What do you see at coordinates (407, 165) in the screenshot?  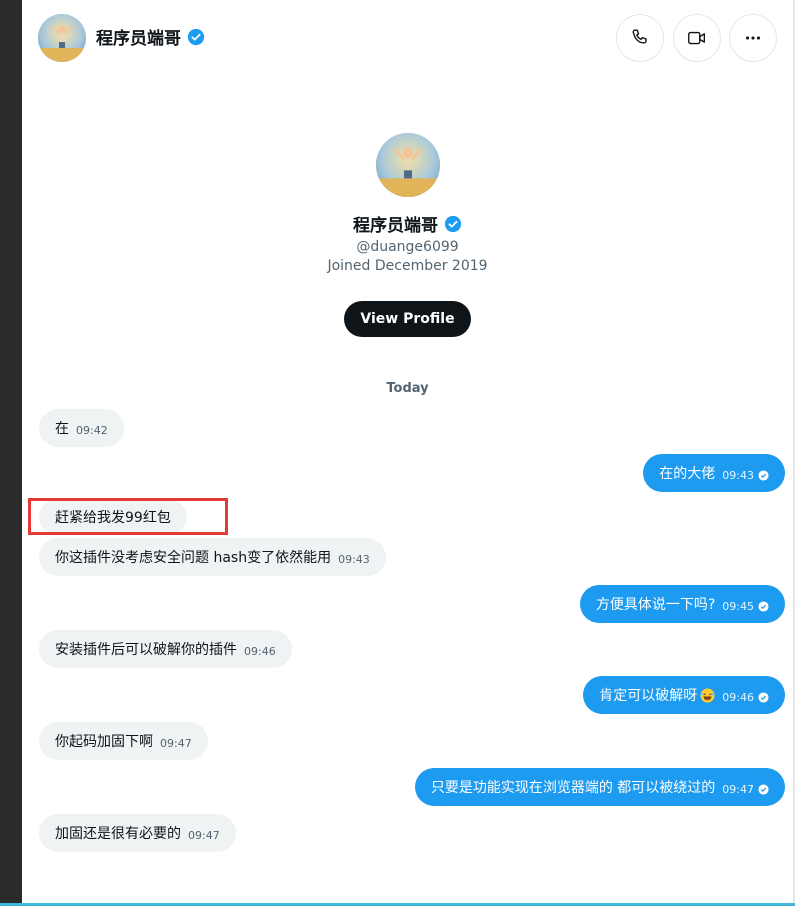 I see `profile-avatar` at bounding box center [407, 165].